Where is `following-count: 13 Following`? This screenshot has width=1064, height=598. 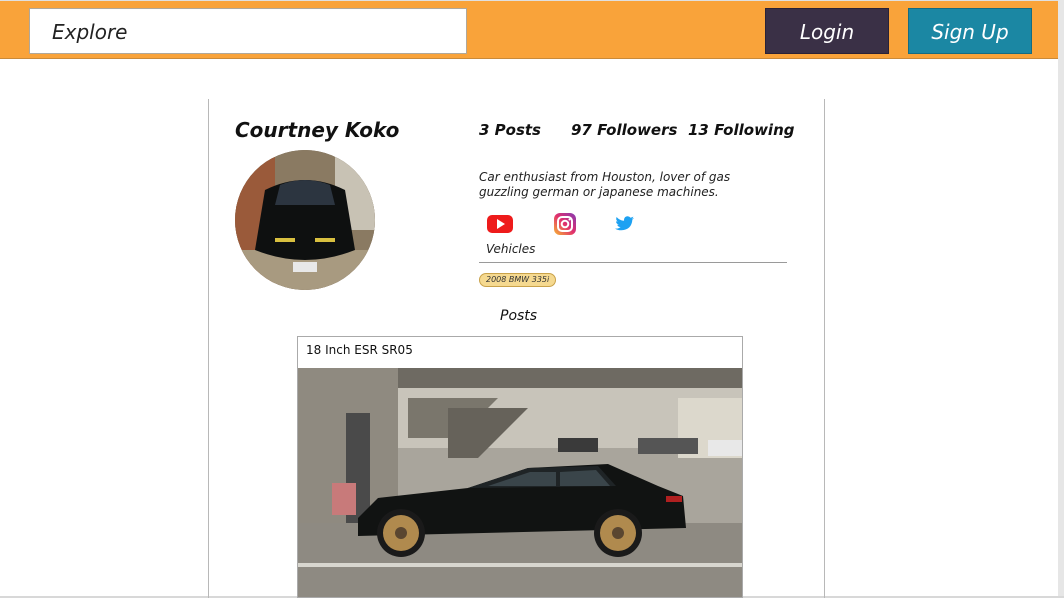 following-count: 13 Following is located at coordinates (741, 130).